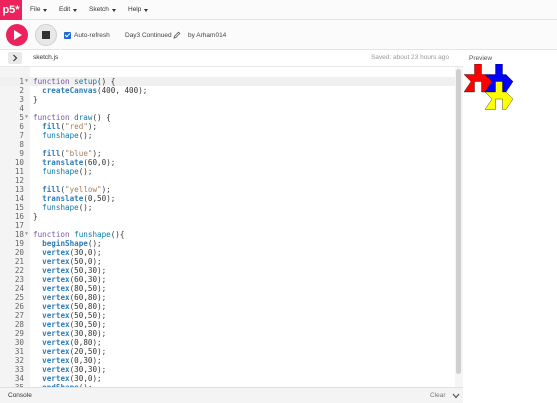 This screenshot has height=403, width=557. Describe the element at coordinates (227, 261) in the screenshot. I see `code-line: 21 vertex(50,0);` at that location.